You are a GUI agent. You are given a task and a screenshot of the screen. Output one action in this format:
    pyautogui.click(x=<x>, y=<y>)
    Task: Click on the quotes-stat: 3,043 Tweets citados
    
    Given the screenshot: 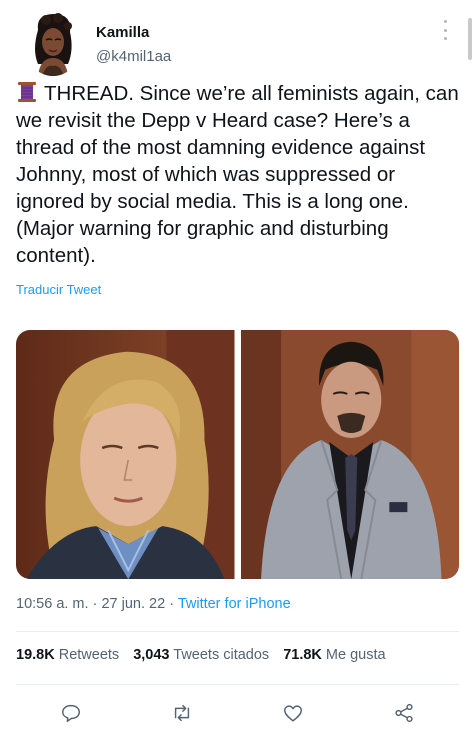 What is the action you would take?
    pyautogui.click(x=201, y=655)
    